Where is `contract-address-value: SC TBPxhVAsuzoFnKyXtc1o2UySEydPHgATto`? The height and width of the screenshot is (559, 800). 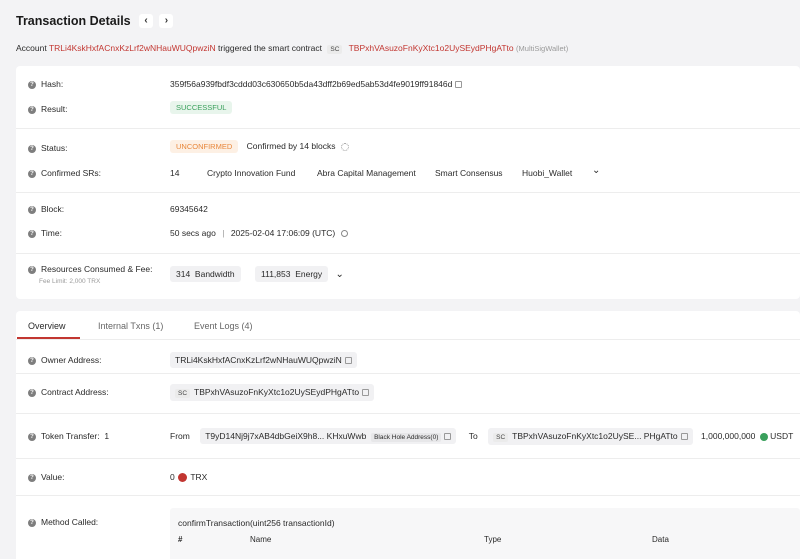 contract-address-value: SC TBPxhVAsuzoFnKyXtc1o2UySEydPHgATto is located at coordinates (272, 392).